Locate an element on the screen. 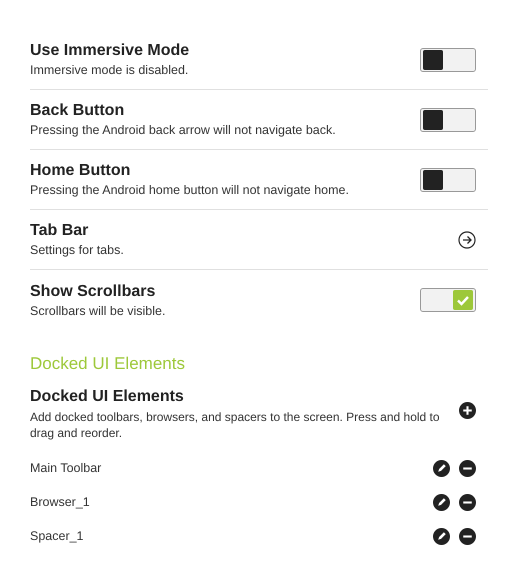 The height and width of the screenshot is (575, 518). docked-item-label: Spacer_1 is located at coordinates (57, 536).